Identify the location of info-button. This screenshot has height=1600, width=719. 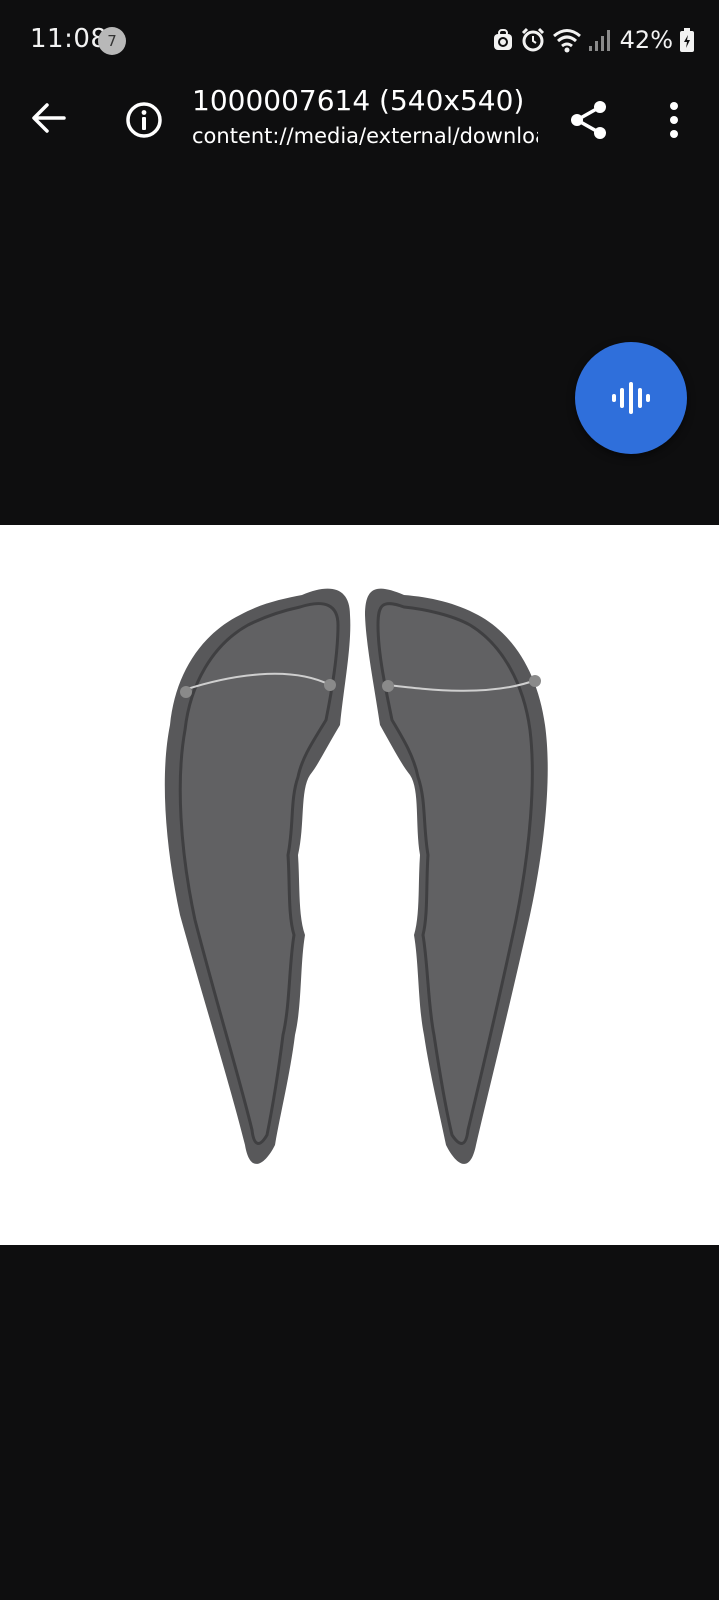
(144, 120).